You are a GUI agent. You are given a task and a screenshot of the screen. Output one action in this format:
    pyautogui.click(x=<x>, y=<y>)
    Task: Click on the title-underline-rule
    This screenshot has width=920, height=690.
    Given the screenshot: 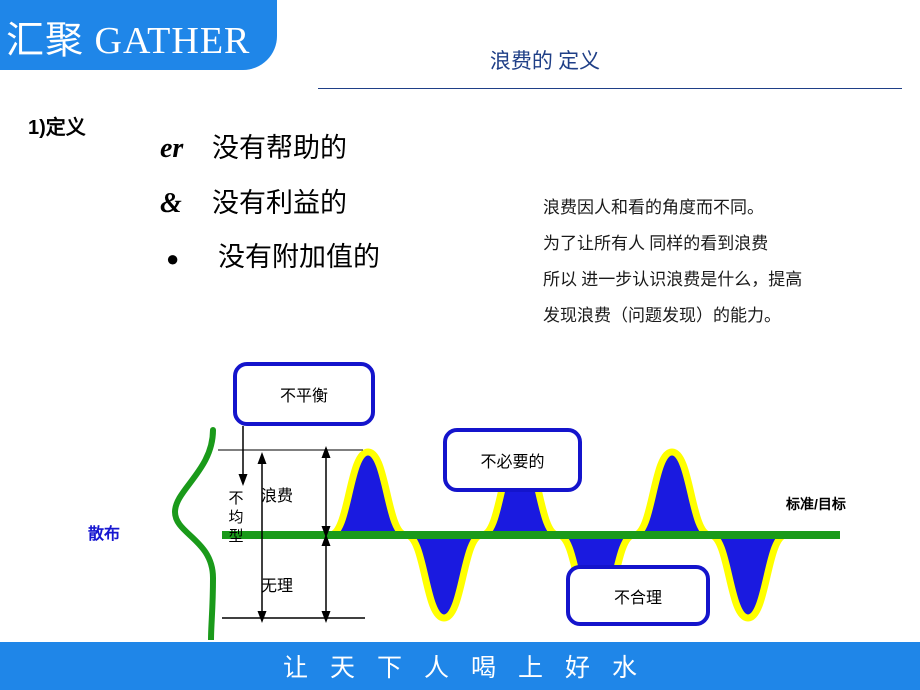 What is the action you would take?
    pyautogui.click(x=610, y=88)
    